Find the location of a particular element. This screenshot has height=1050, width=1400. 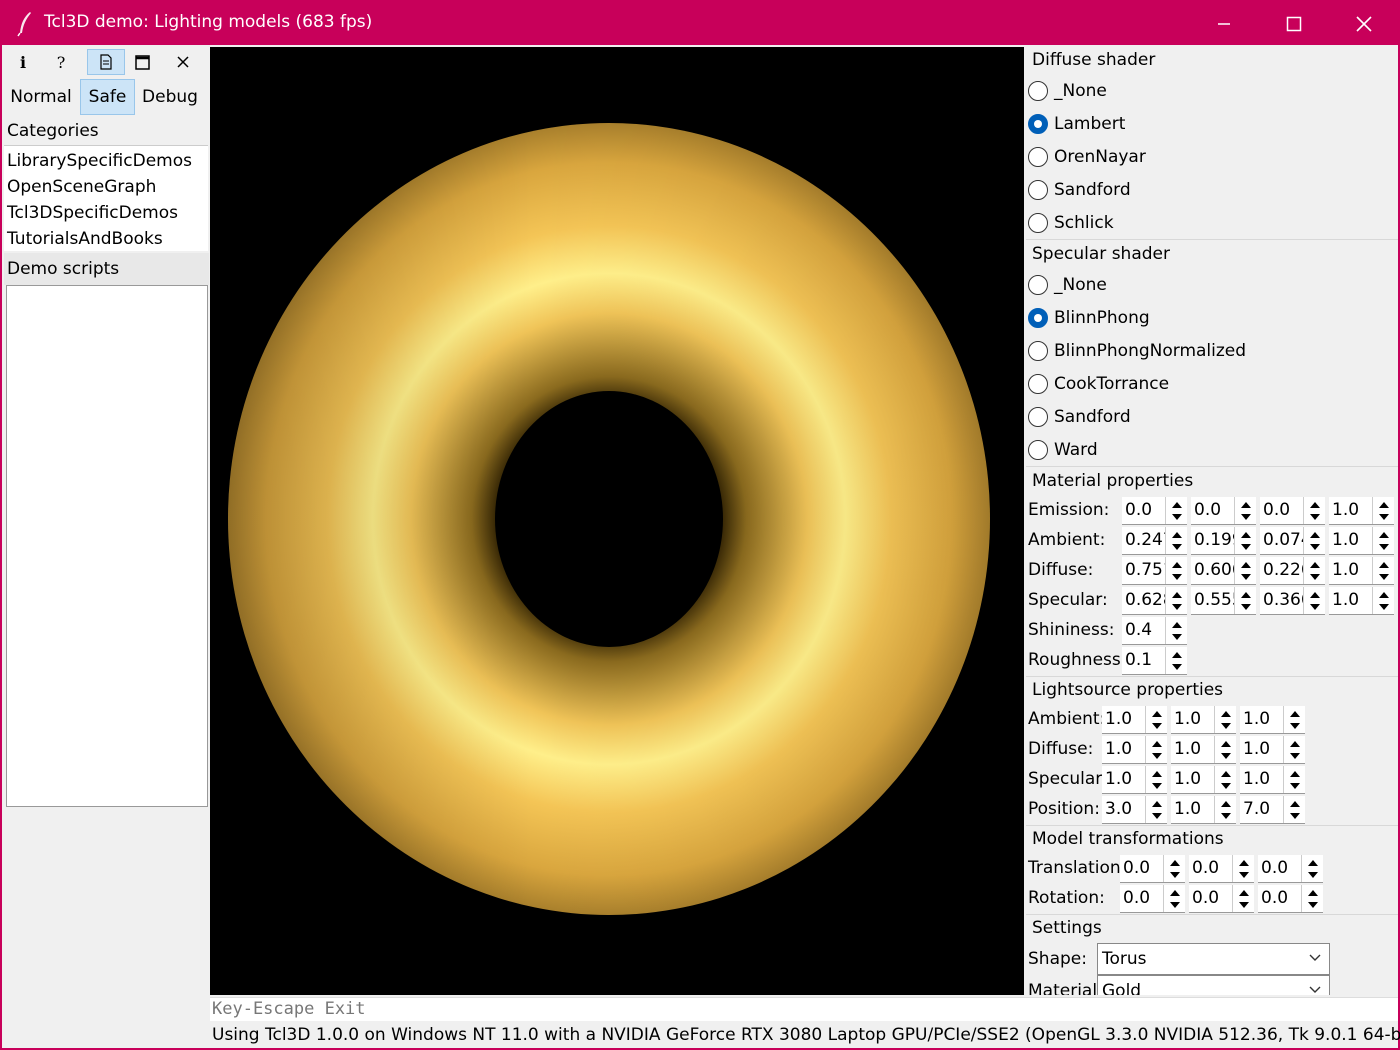

material-combobox: Gold is located at coordinates (1213, 985).